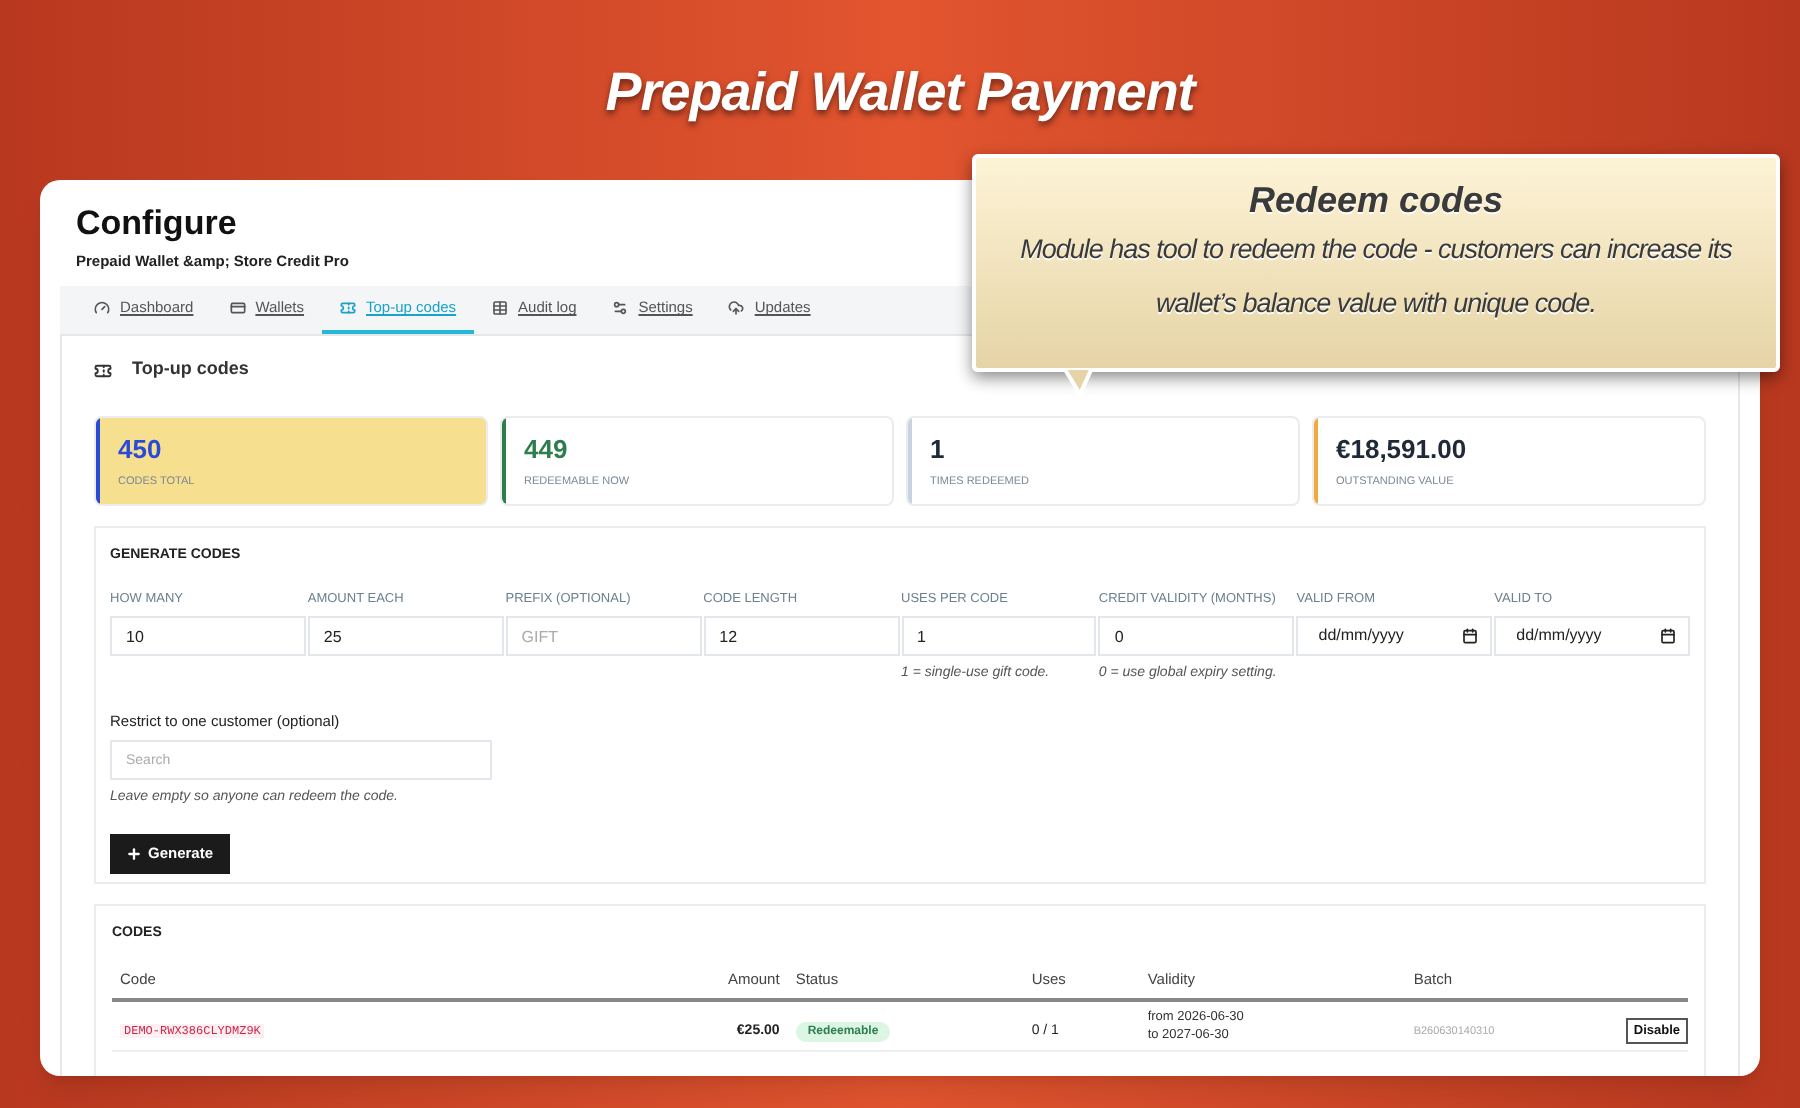 The height and width of the screenshot is (1108, 1800). Describe the element at coordinates (405, 636) in the screenshot. I see `input-field: 25` at that location.